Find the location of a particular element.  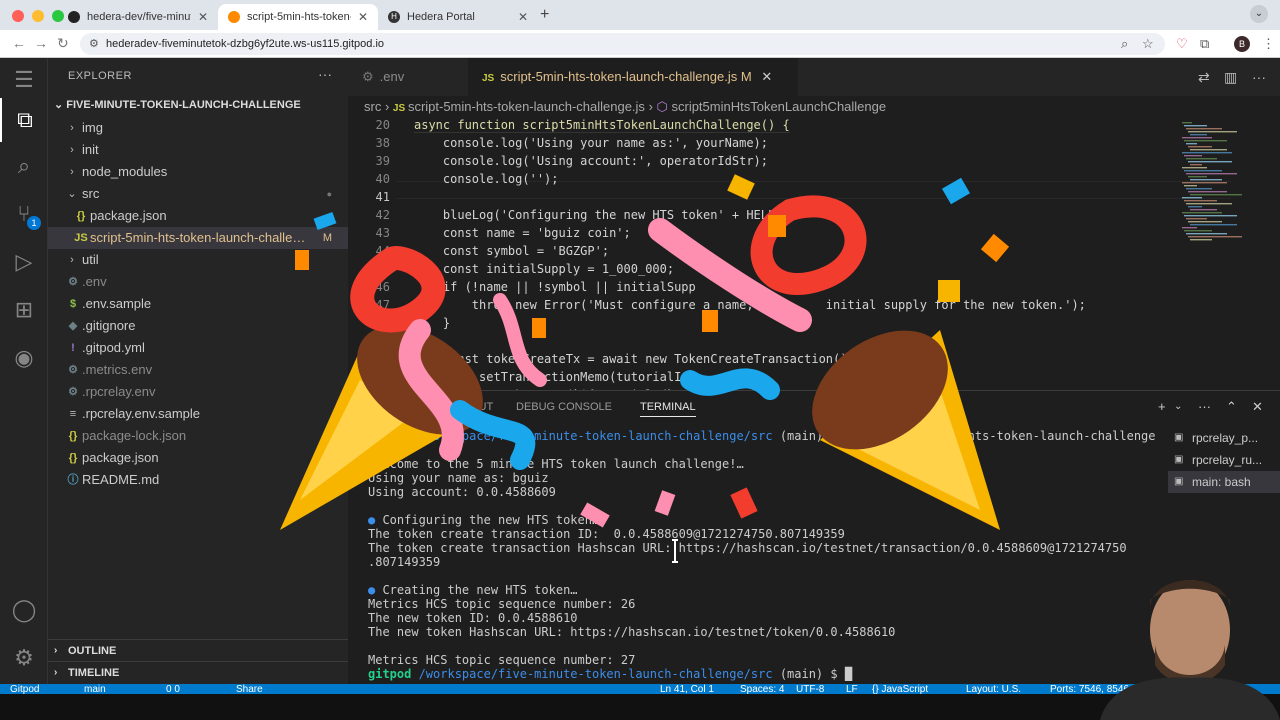

tree-file: ⚙ .metrics.env is located at coordinates (198, 370).